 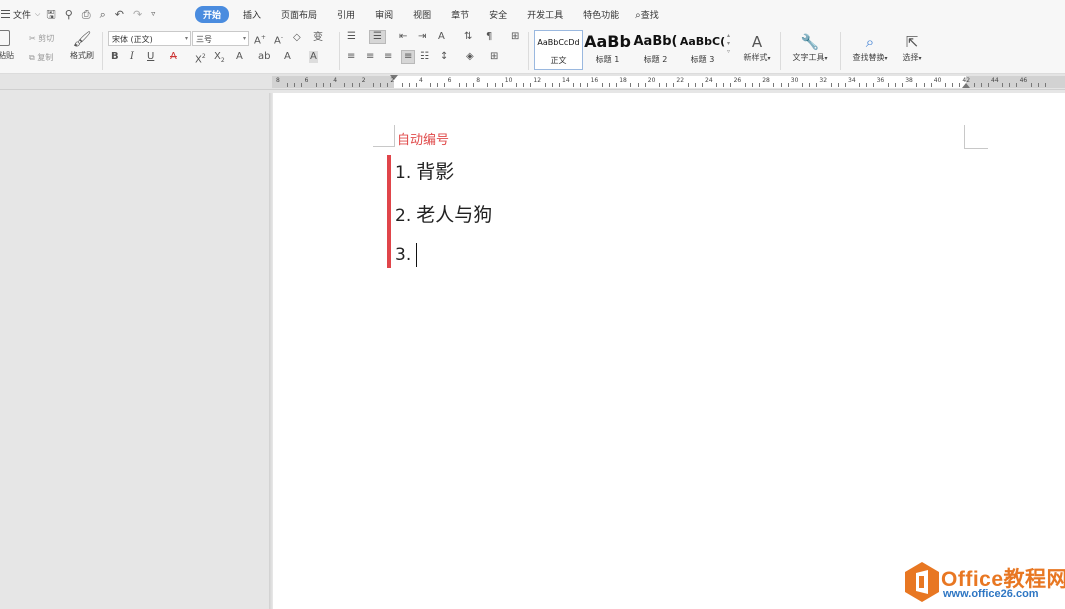 I want to click on subscript-icon: X2, so click(x=219, y=59).